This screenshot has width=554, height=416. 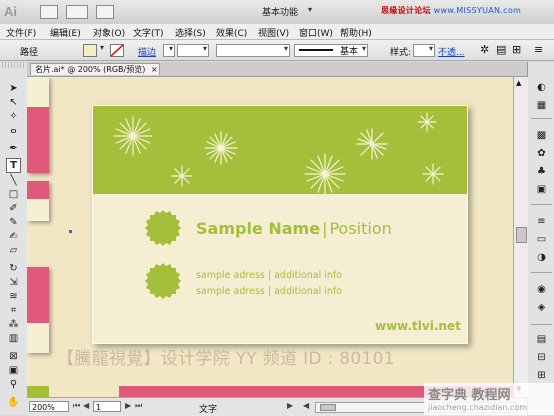 What do you see at coordinates (13, 180) in the screenshot?
I see `line-tool-icon: ╲` at bounding box center [13, 180].